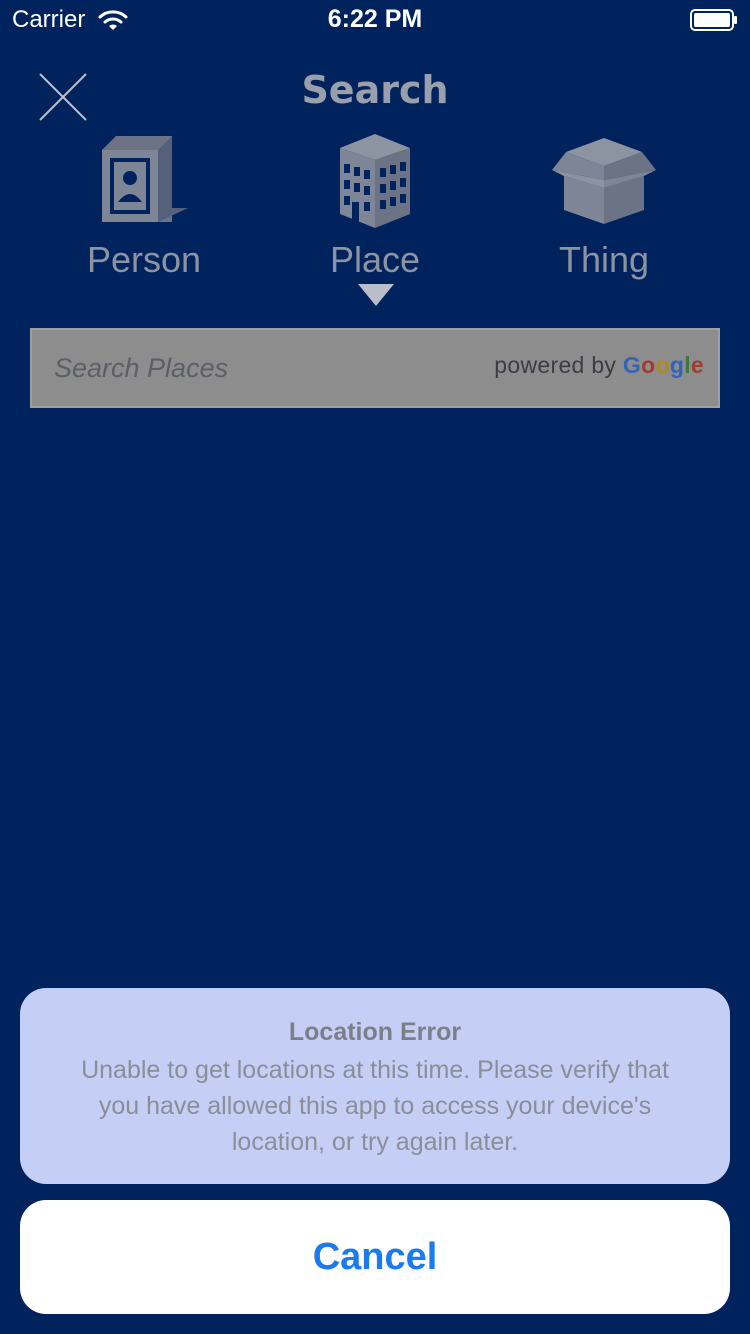 The height and width of the screenshot is (1334, 750). Describe the element at coordinates (555, 365) in the screenshot. I see `powered-by-label: powered by` at that location.